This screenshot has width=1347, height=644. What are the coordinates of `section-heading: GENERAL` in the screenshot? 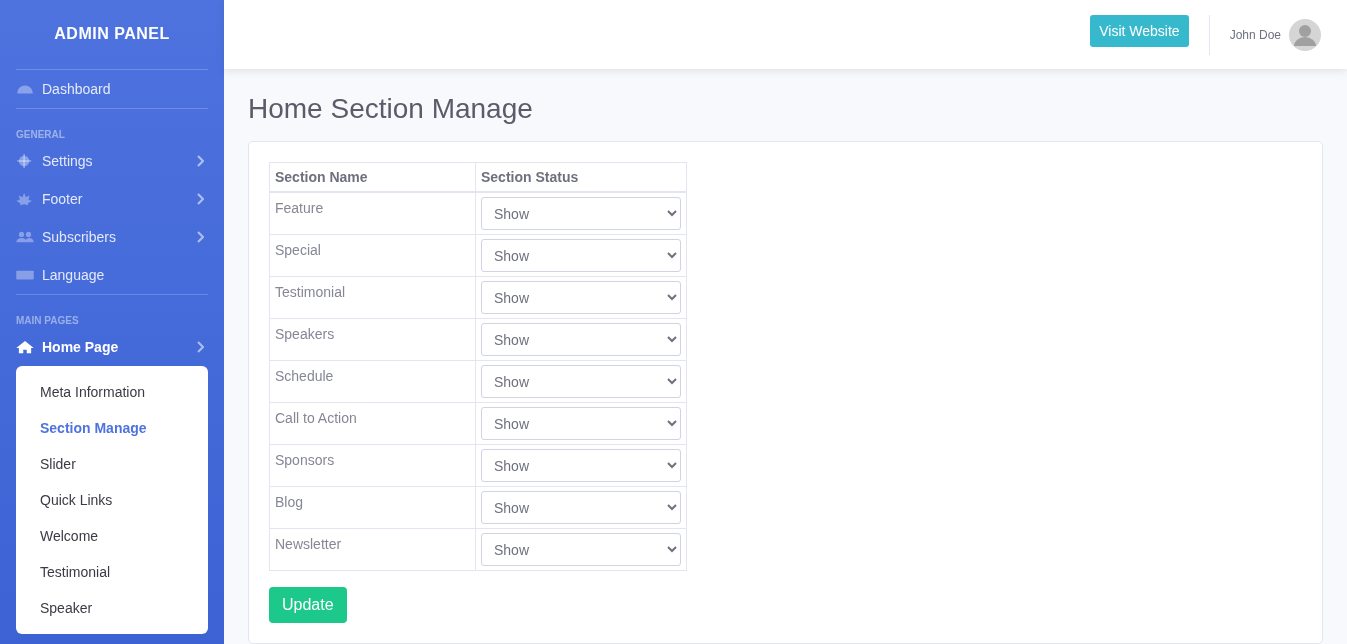 It's located at (41, 135).